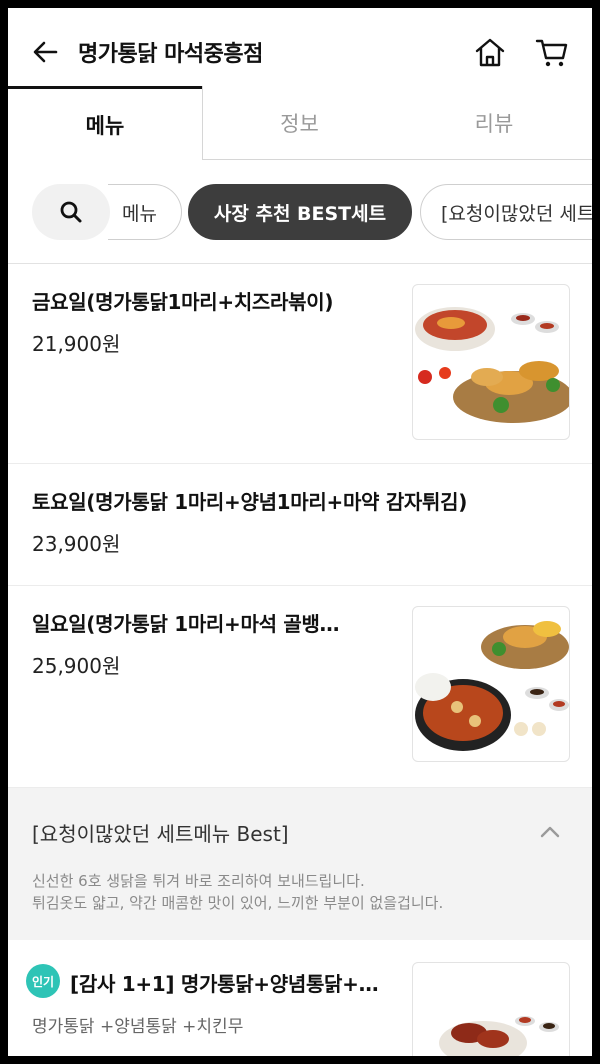  What do you see at coordinates (138, 1027) in the screenshot?
I see `menu-item-description: 명가통닭 +양념통닭 +치킨무` at bounding box center [138, 1027].